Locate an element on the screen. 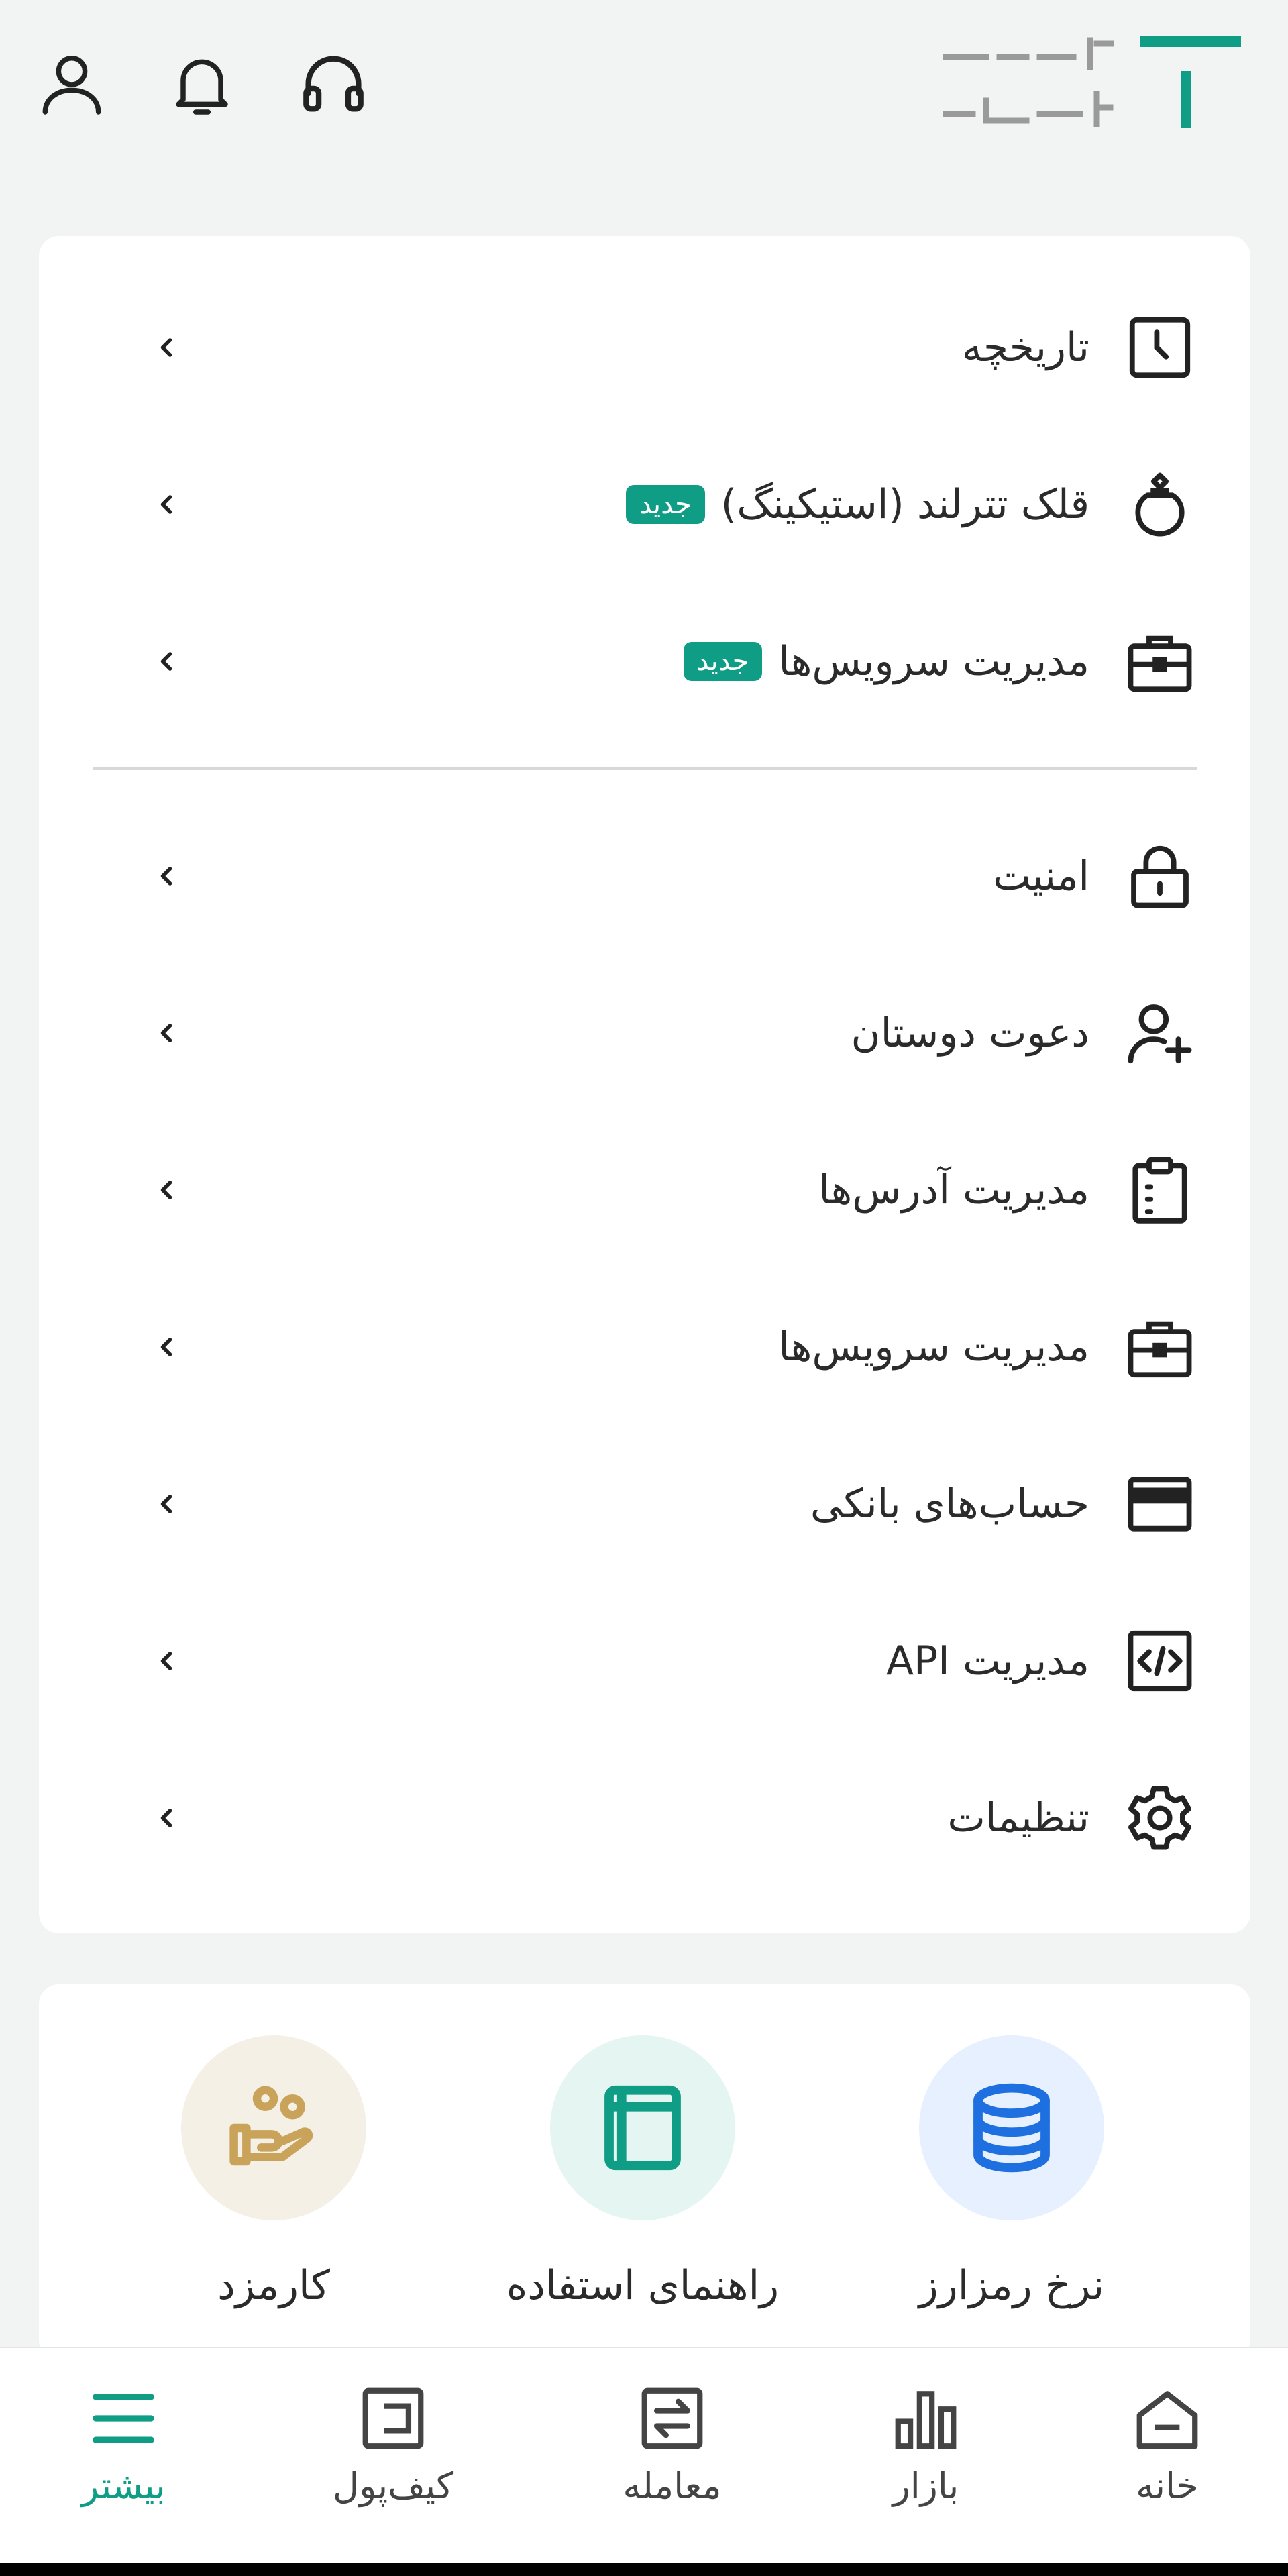 Image resolution: width=1288 pixels, height=2576 pixels. clipboard-icon is located at coordinates (1159, 1190).